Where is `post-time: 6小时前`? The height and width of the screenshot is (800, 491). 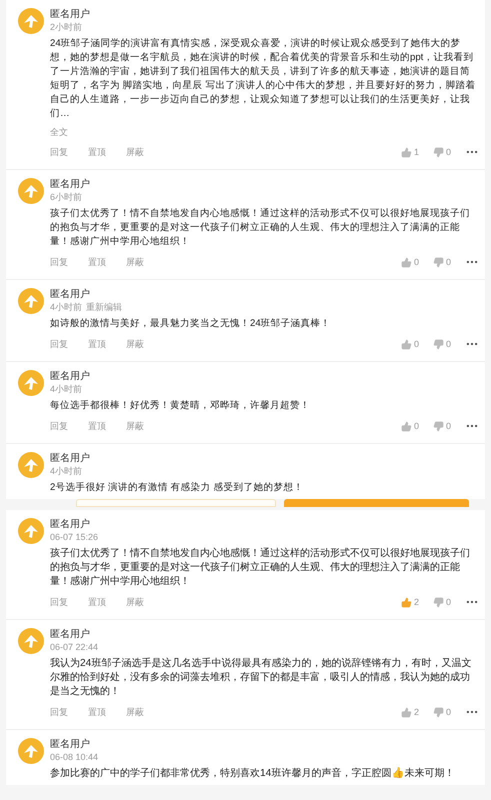 post-time: 6小时前 is located at coordinates (66, 197).